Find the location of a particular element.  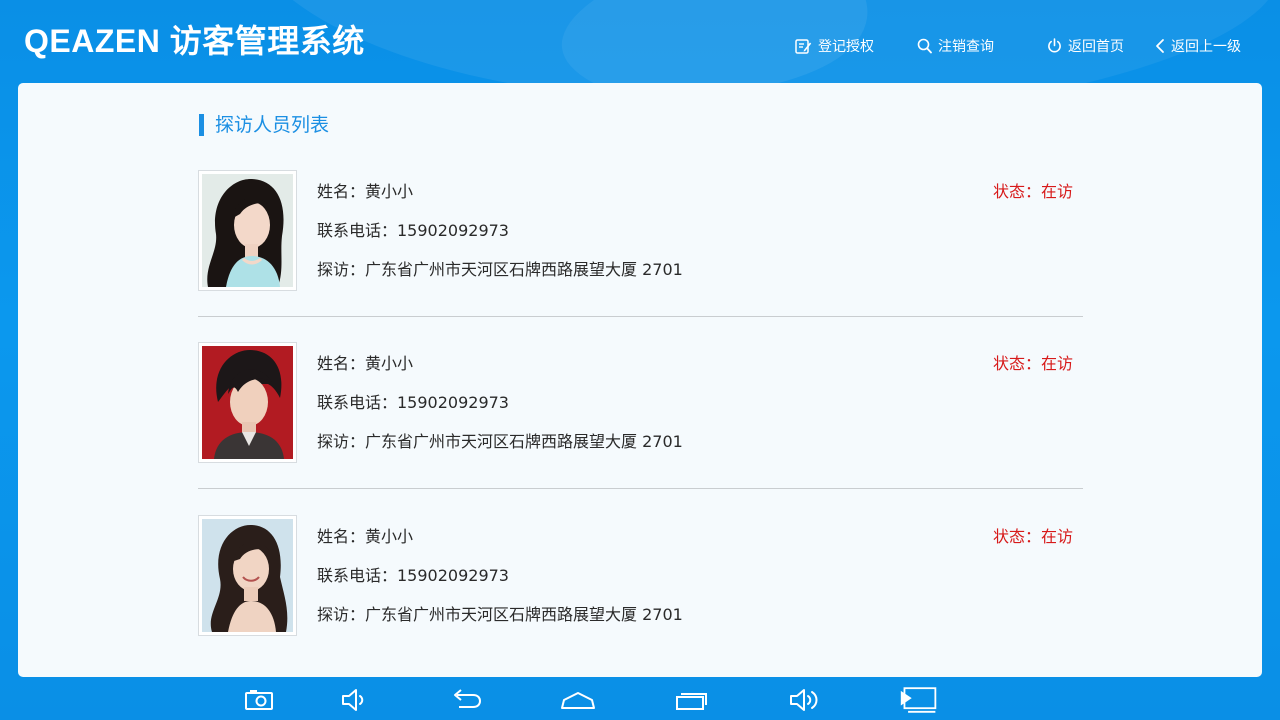

recent-apps-icon is located at coordinates (691, 701).